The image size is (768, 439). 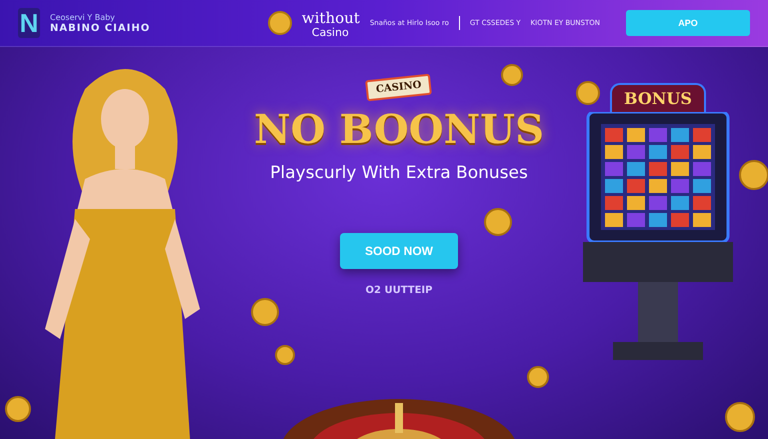 What do you see at coordinates (399, 129) in the screenshot?
I see `headline: NO BOONUS` at bounding box center [399, 129].